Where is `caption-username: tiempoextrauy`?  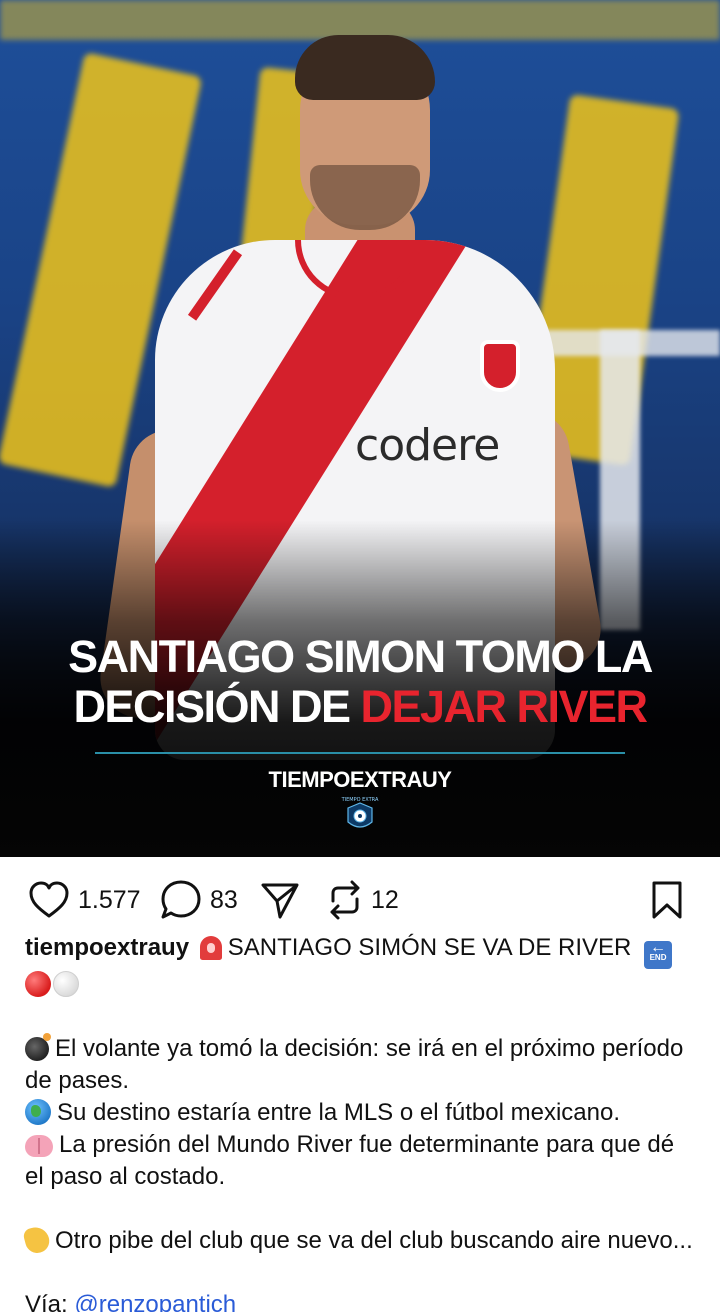 caption-username: tiempoextrauy is located at coordinates (107, 947).